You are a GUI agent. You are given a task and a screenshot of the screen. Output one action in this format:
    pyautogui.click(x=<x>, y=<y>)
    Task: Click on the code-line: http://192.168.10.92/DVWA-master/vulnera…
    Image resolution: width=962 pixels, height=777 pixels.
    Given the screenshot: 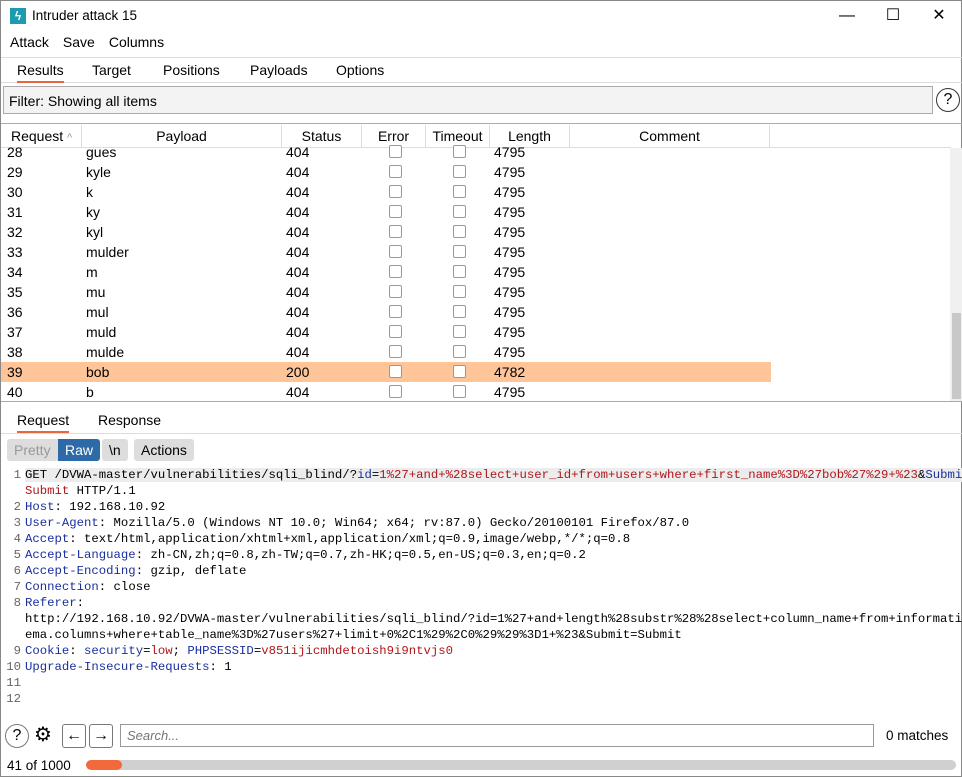 What is the action you would take?
    pyautogui.click(x=493, y=619)
    